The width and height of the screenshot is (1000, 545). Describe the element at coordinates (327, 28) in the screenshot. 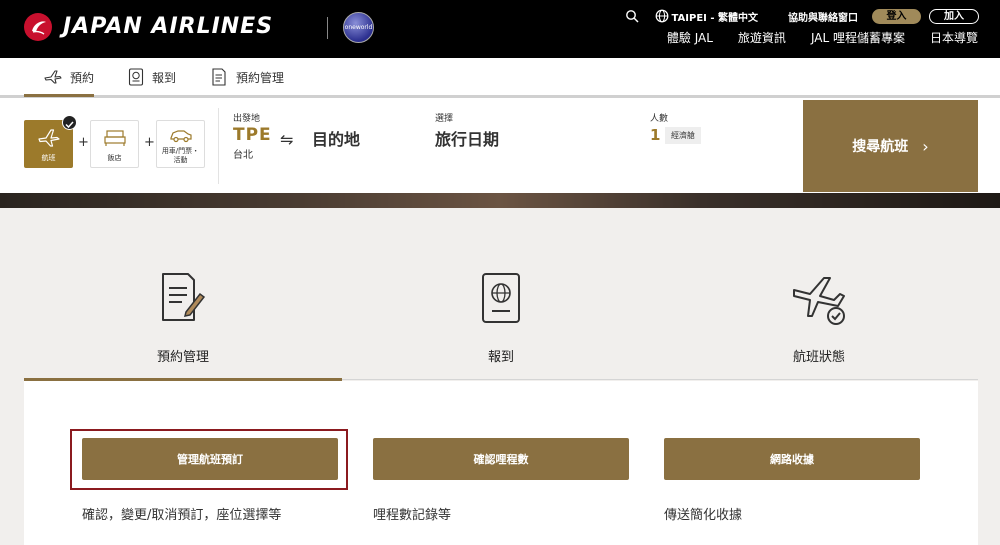

I see `logo-divider` at that location.